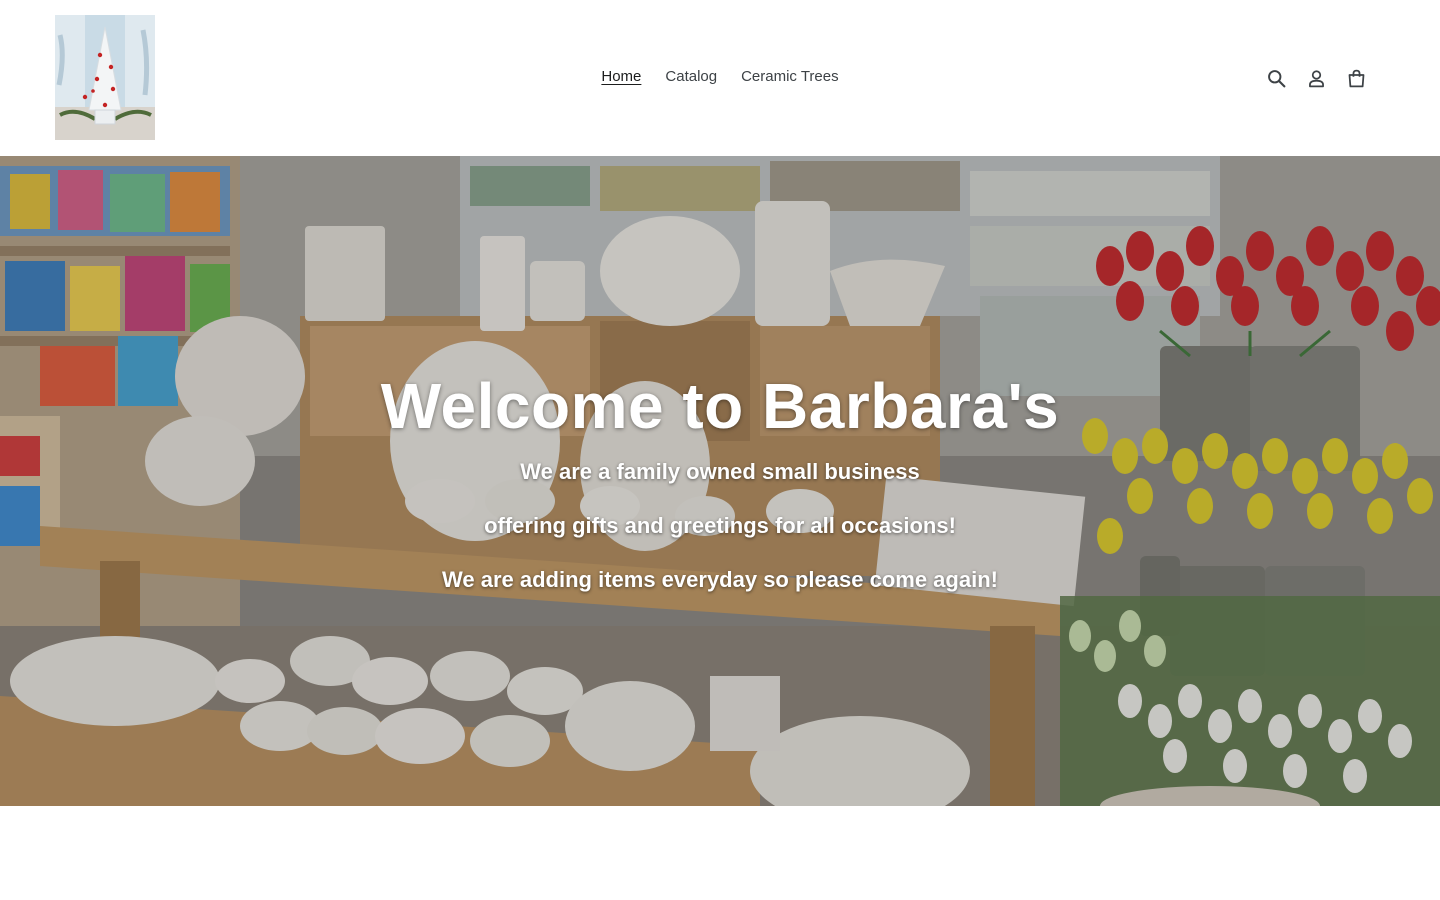 This screenshot has width=1440, height=900. What do you see at coordinates (621, 77) in the screenshot?
I see `nav-link-home: Home` at bounding box center [621, 77].